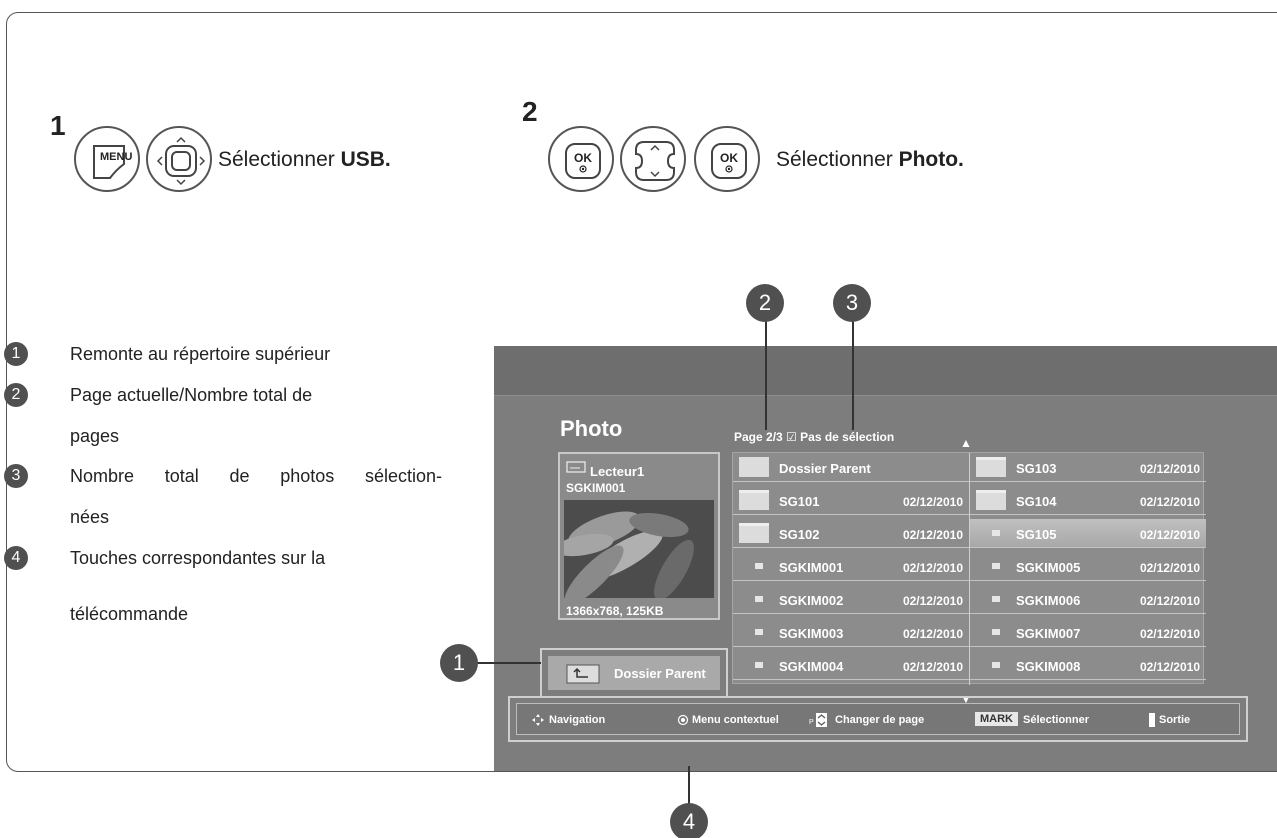 Image resolution: width=1277 pixels, height=838 pixels. Describe the element at coordinates (1036, 468) in the screenshot. I see `file-name: SG103` at that location.